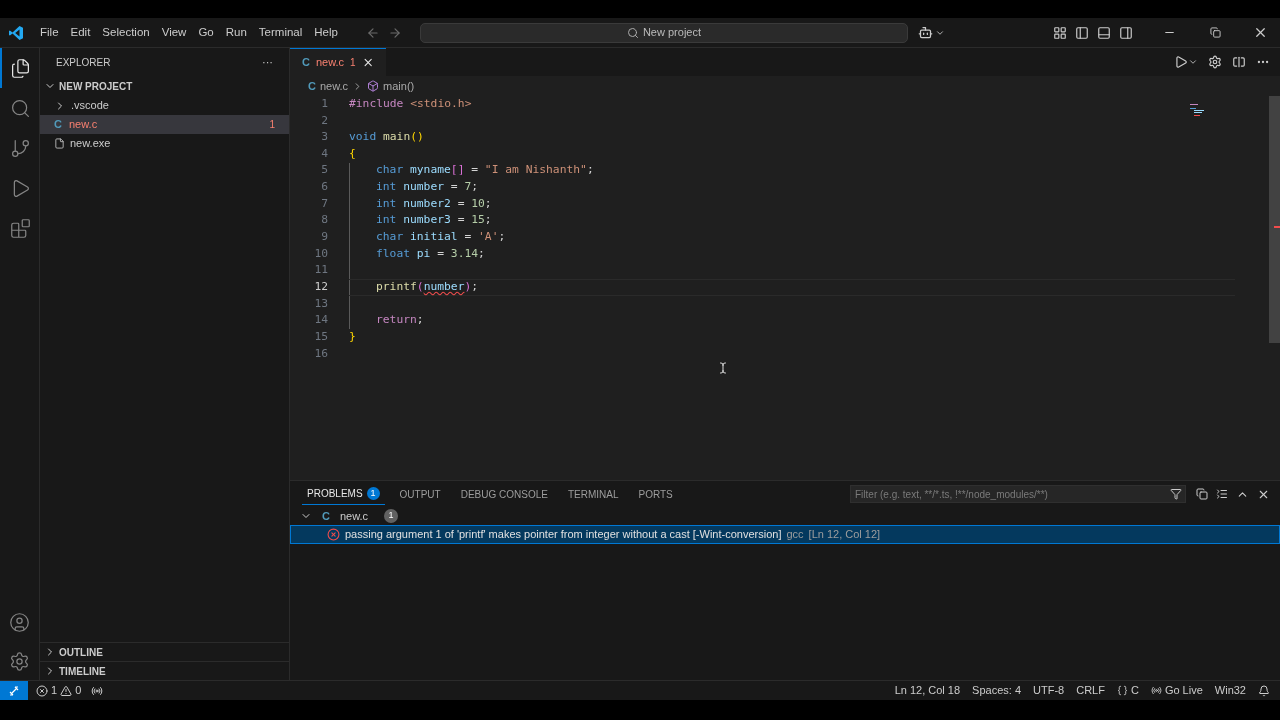  Describe the element at coordinates (164, 124) in the screenshot. I see `file-tree-item: C new.c 1` at that location.